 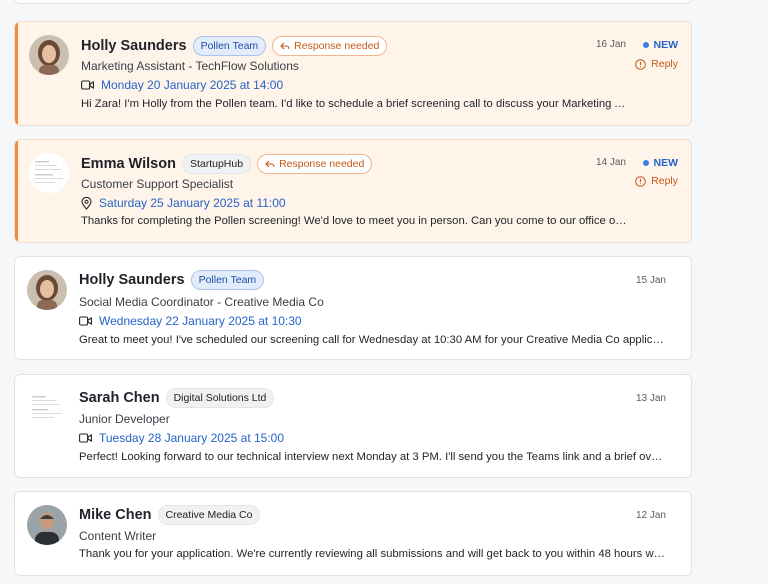 I want to click on previous-card-edge, so click(x=353, y=2).